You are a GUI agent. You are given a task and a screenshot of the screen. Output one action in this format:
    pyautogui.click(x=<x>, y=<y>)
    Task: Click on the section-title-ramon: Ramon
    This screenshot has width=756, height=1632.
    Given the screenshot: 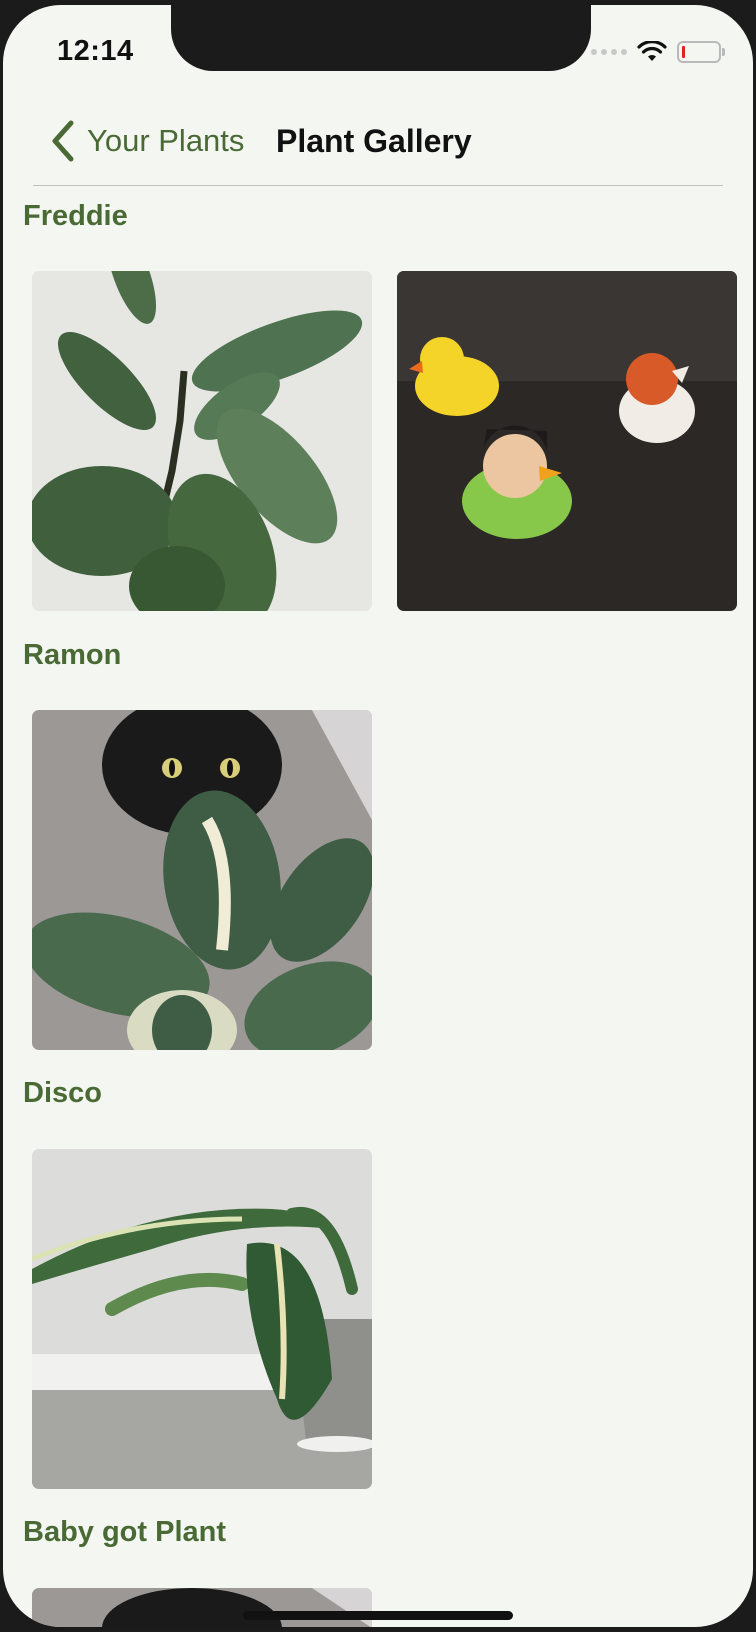 What is the action you would take?
    pyautogui.click(x=72, y=655)
    